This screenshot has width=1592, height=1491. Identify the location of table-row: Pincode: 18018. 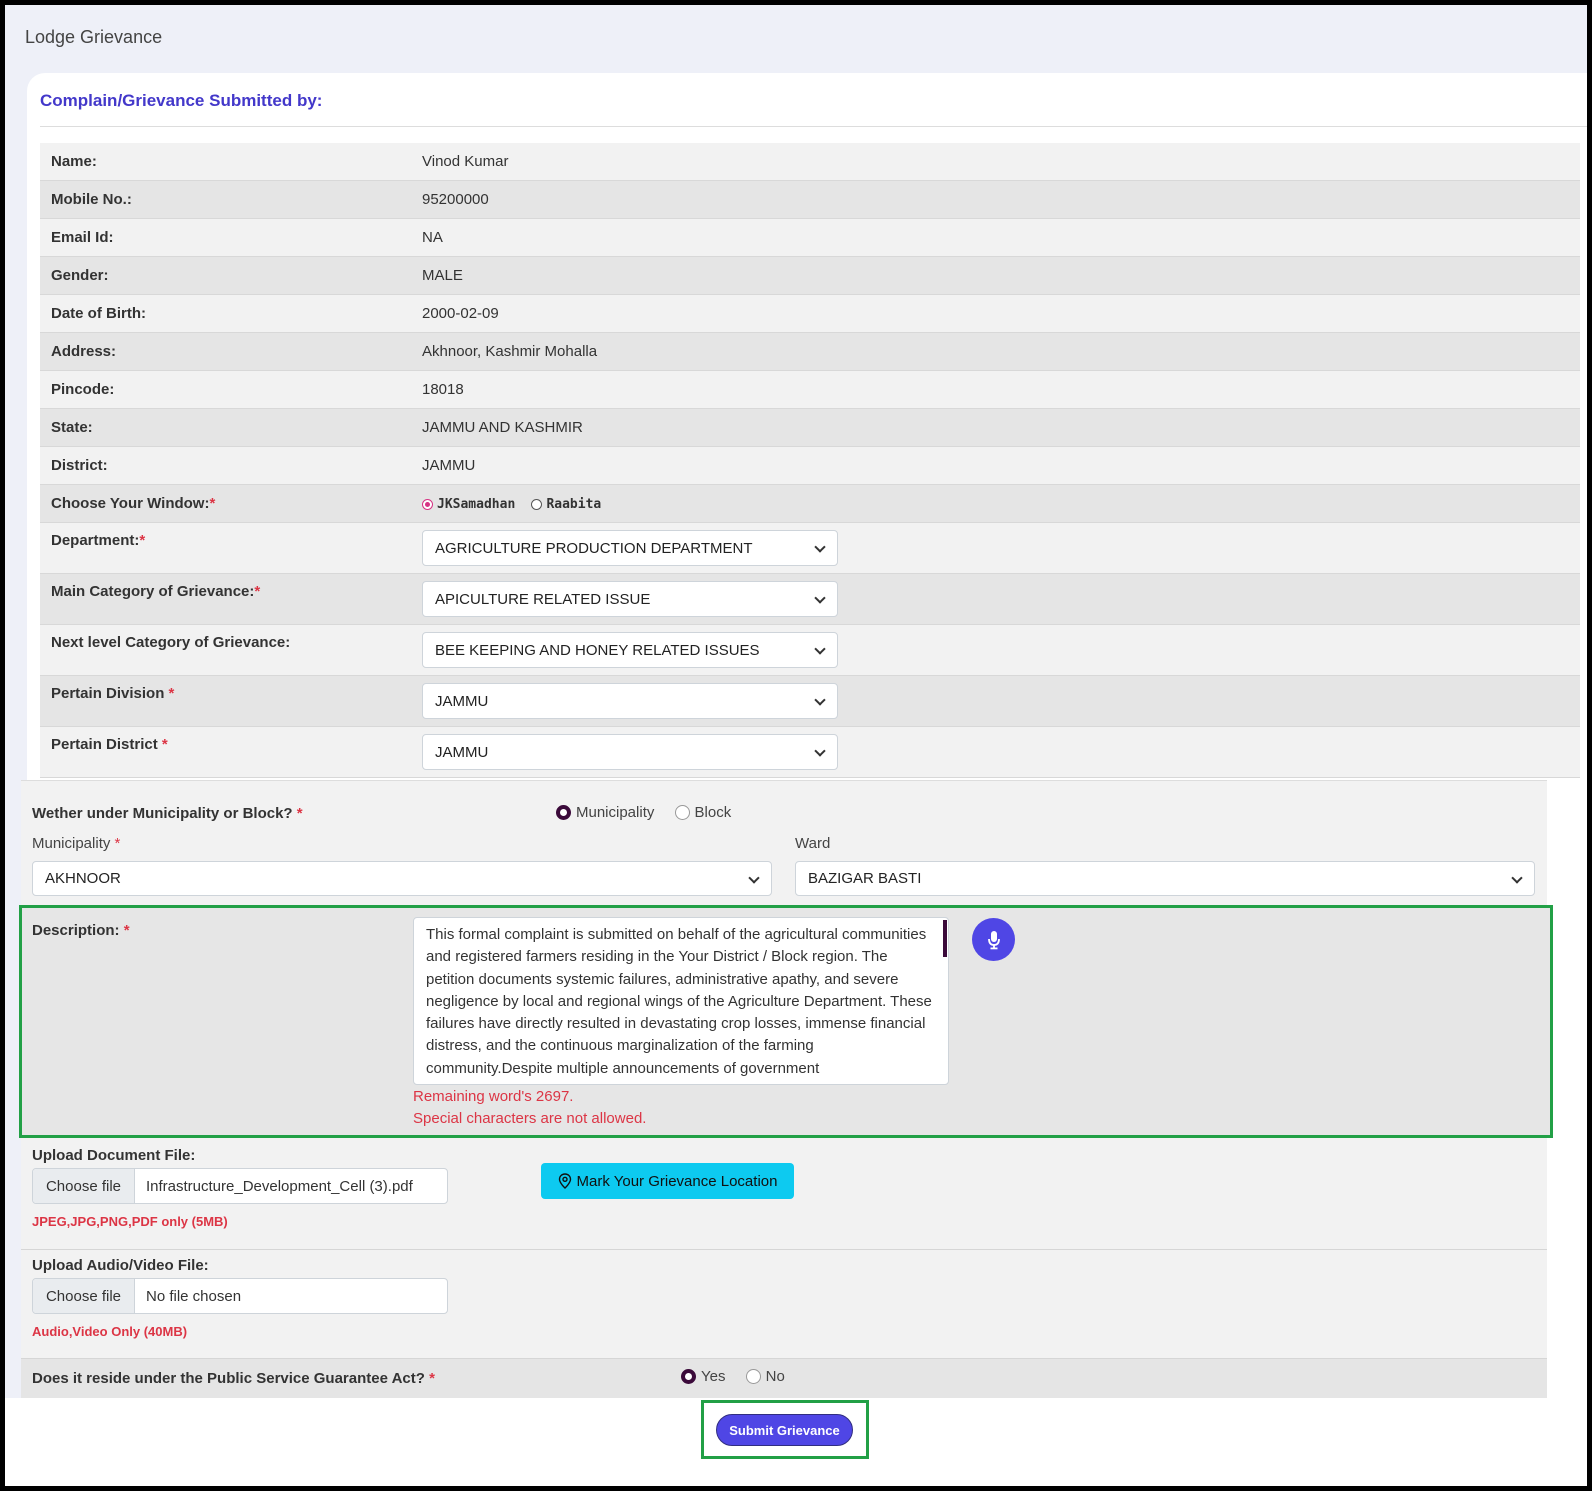
(810, 390).